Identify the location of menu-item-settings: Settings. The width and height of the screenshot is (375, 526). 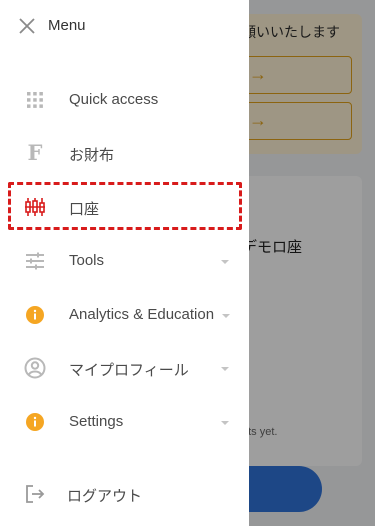
(124, 422).